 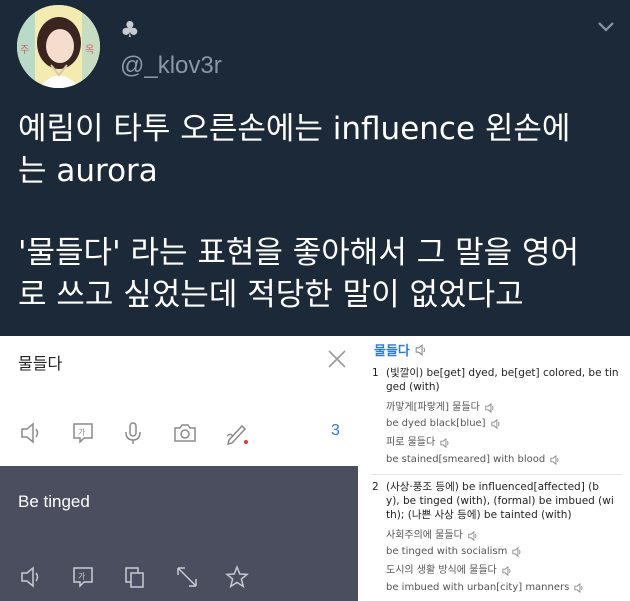 I want to click on example-ko: 피로 물들다, so click(x=418, y=443).